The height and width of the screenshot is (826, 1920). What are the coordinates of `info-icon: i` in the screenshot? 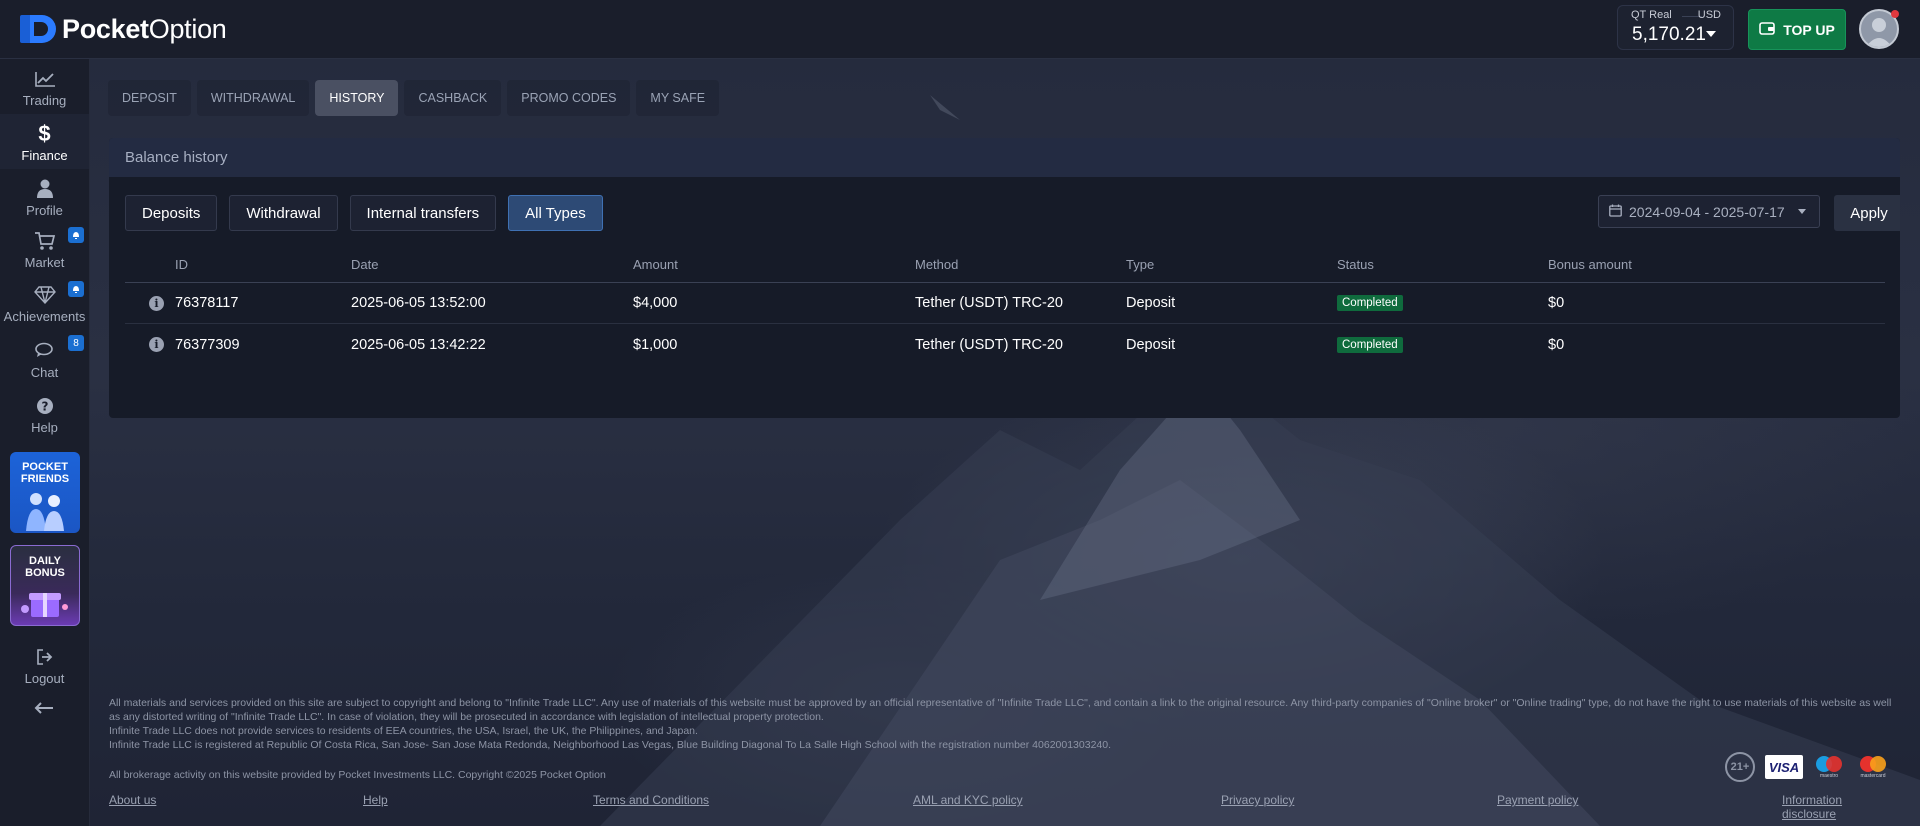 It's located at (156, 303).